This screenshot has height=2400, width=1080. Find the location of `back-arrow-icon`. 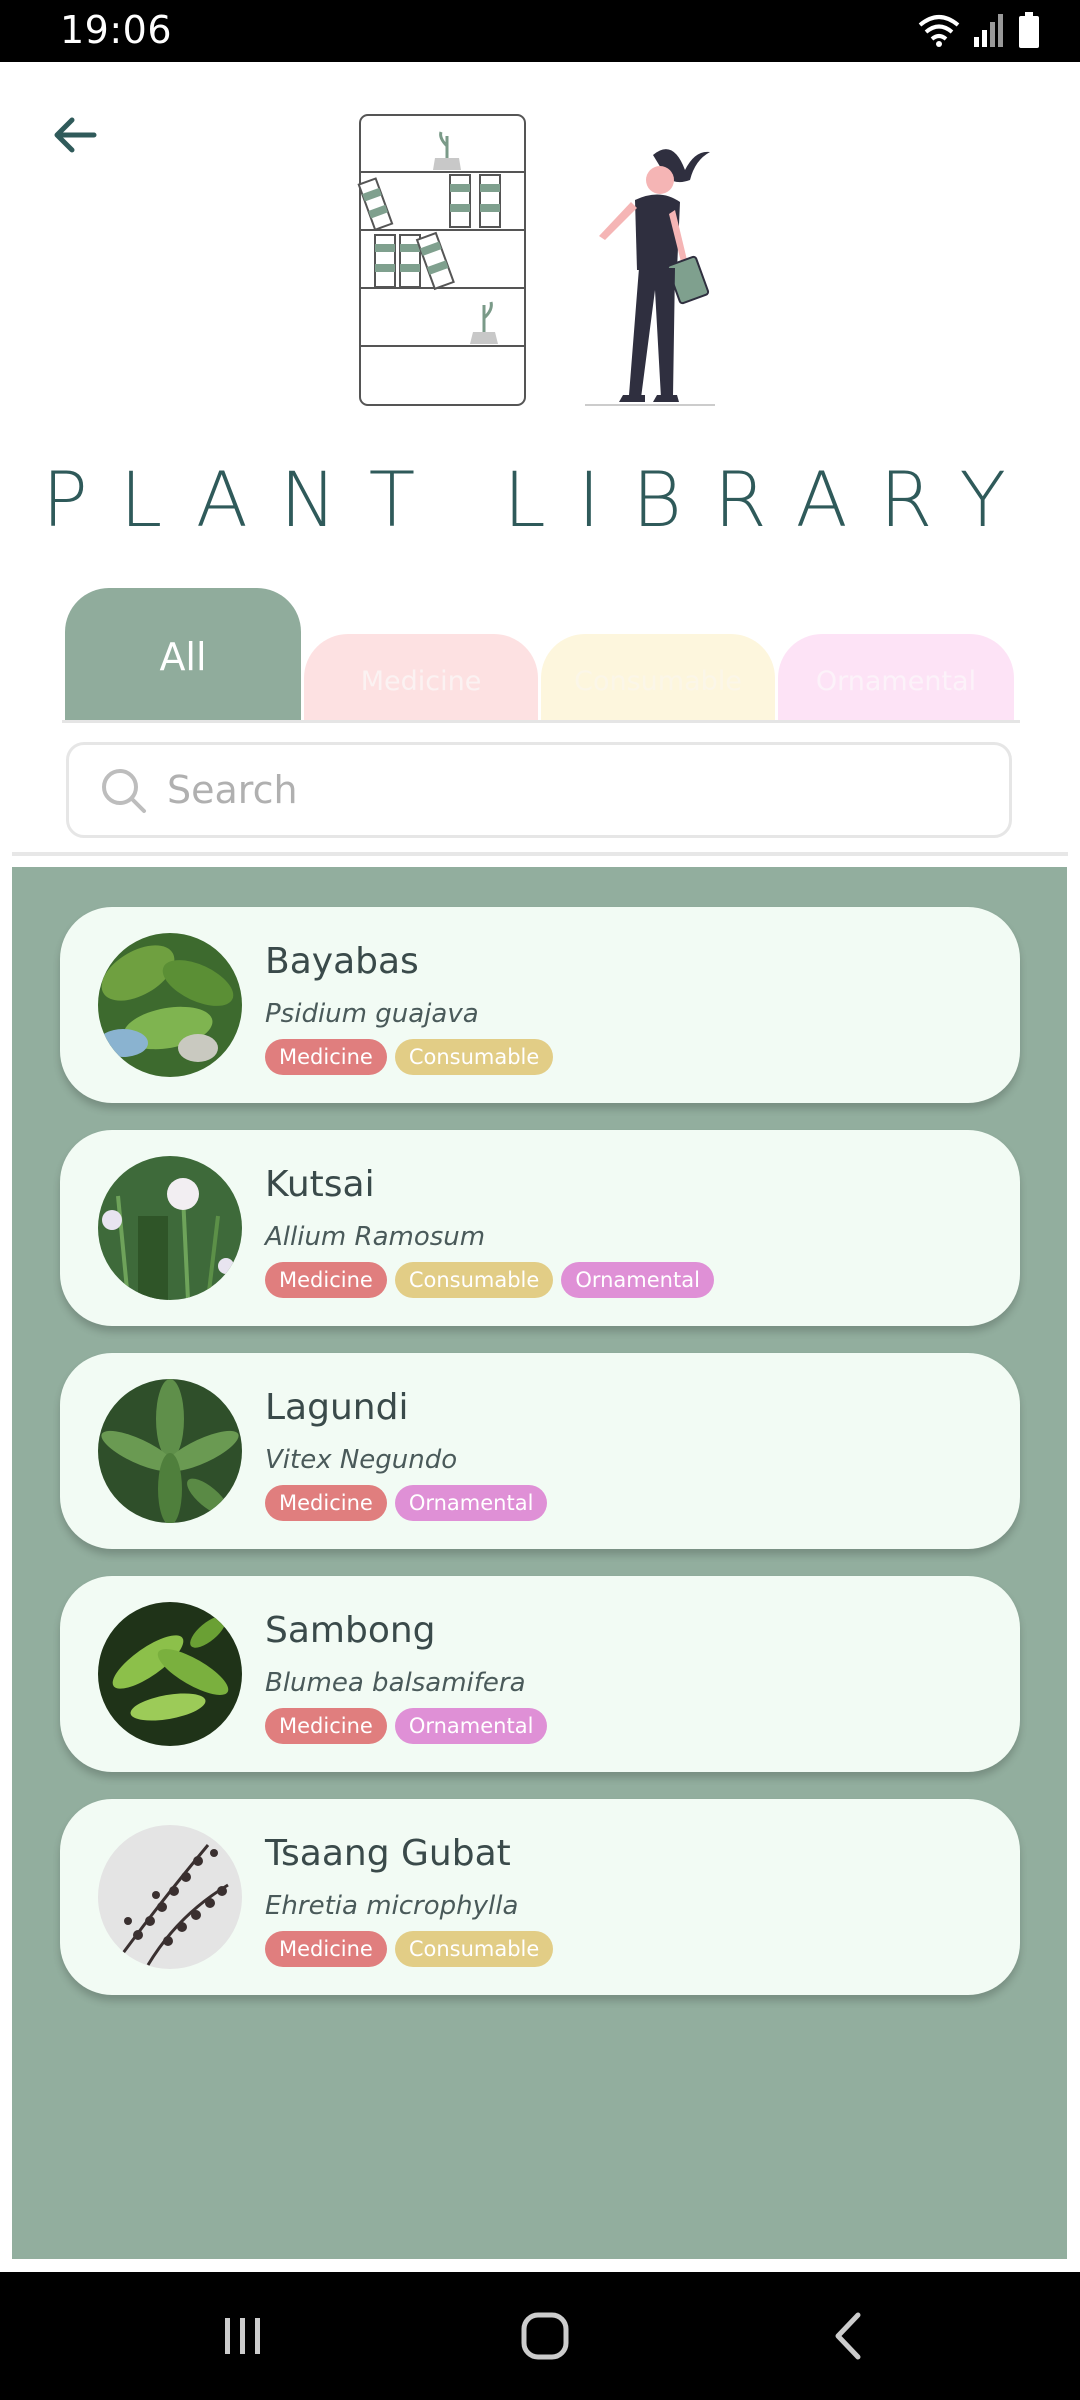

back-arrow-icon is located at coordinates (75, 135).